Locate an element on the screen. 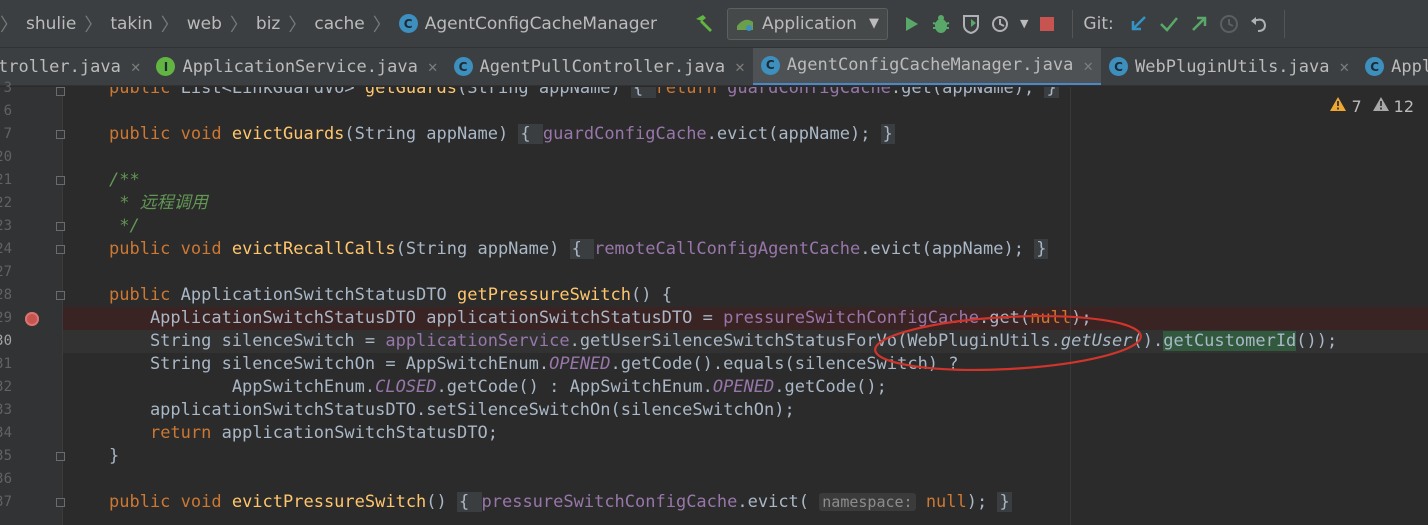 Image resolution: width=1428 pixels, height=525 pixels. tab-label: Appli is located at coordinates (1409, 66).